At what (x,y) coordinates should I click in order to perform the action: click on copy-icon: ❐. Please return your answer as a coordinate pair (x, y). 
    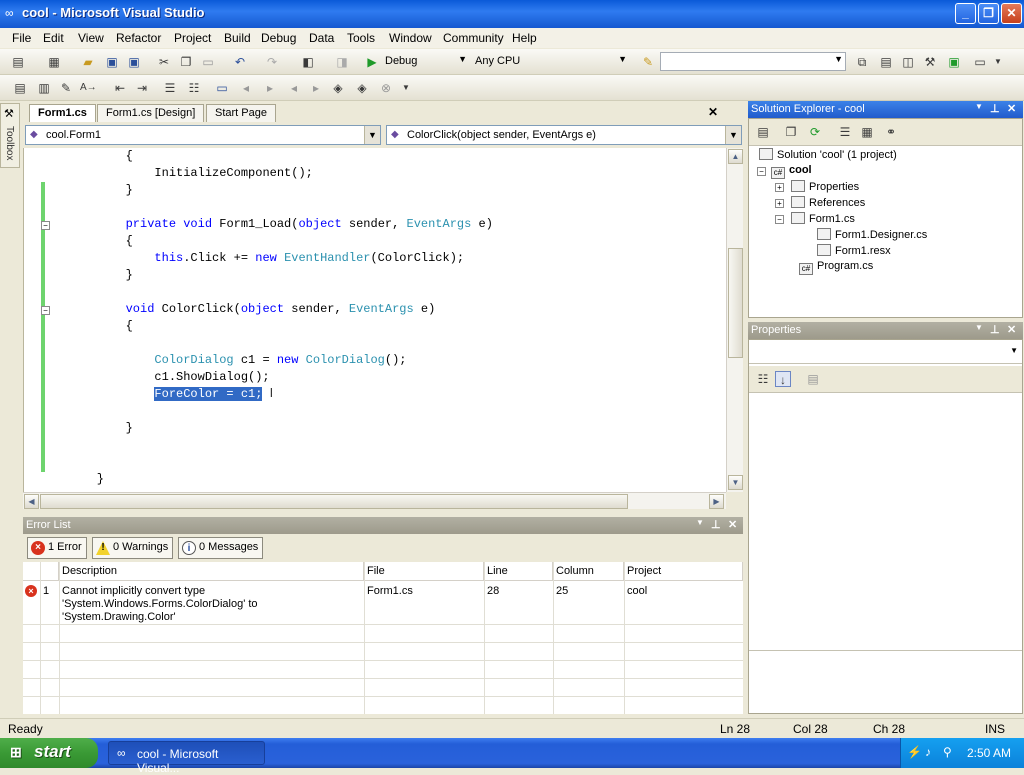
    Looking at the image, I should click on (186, 62).